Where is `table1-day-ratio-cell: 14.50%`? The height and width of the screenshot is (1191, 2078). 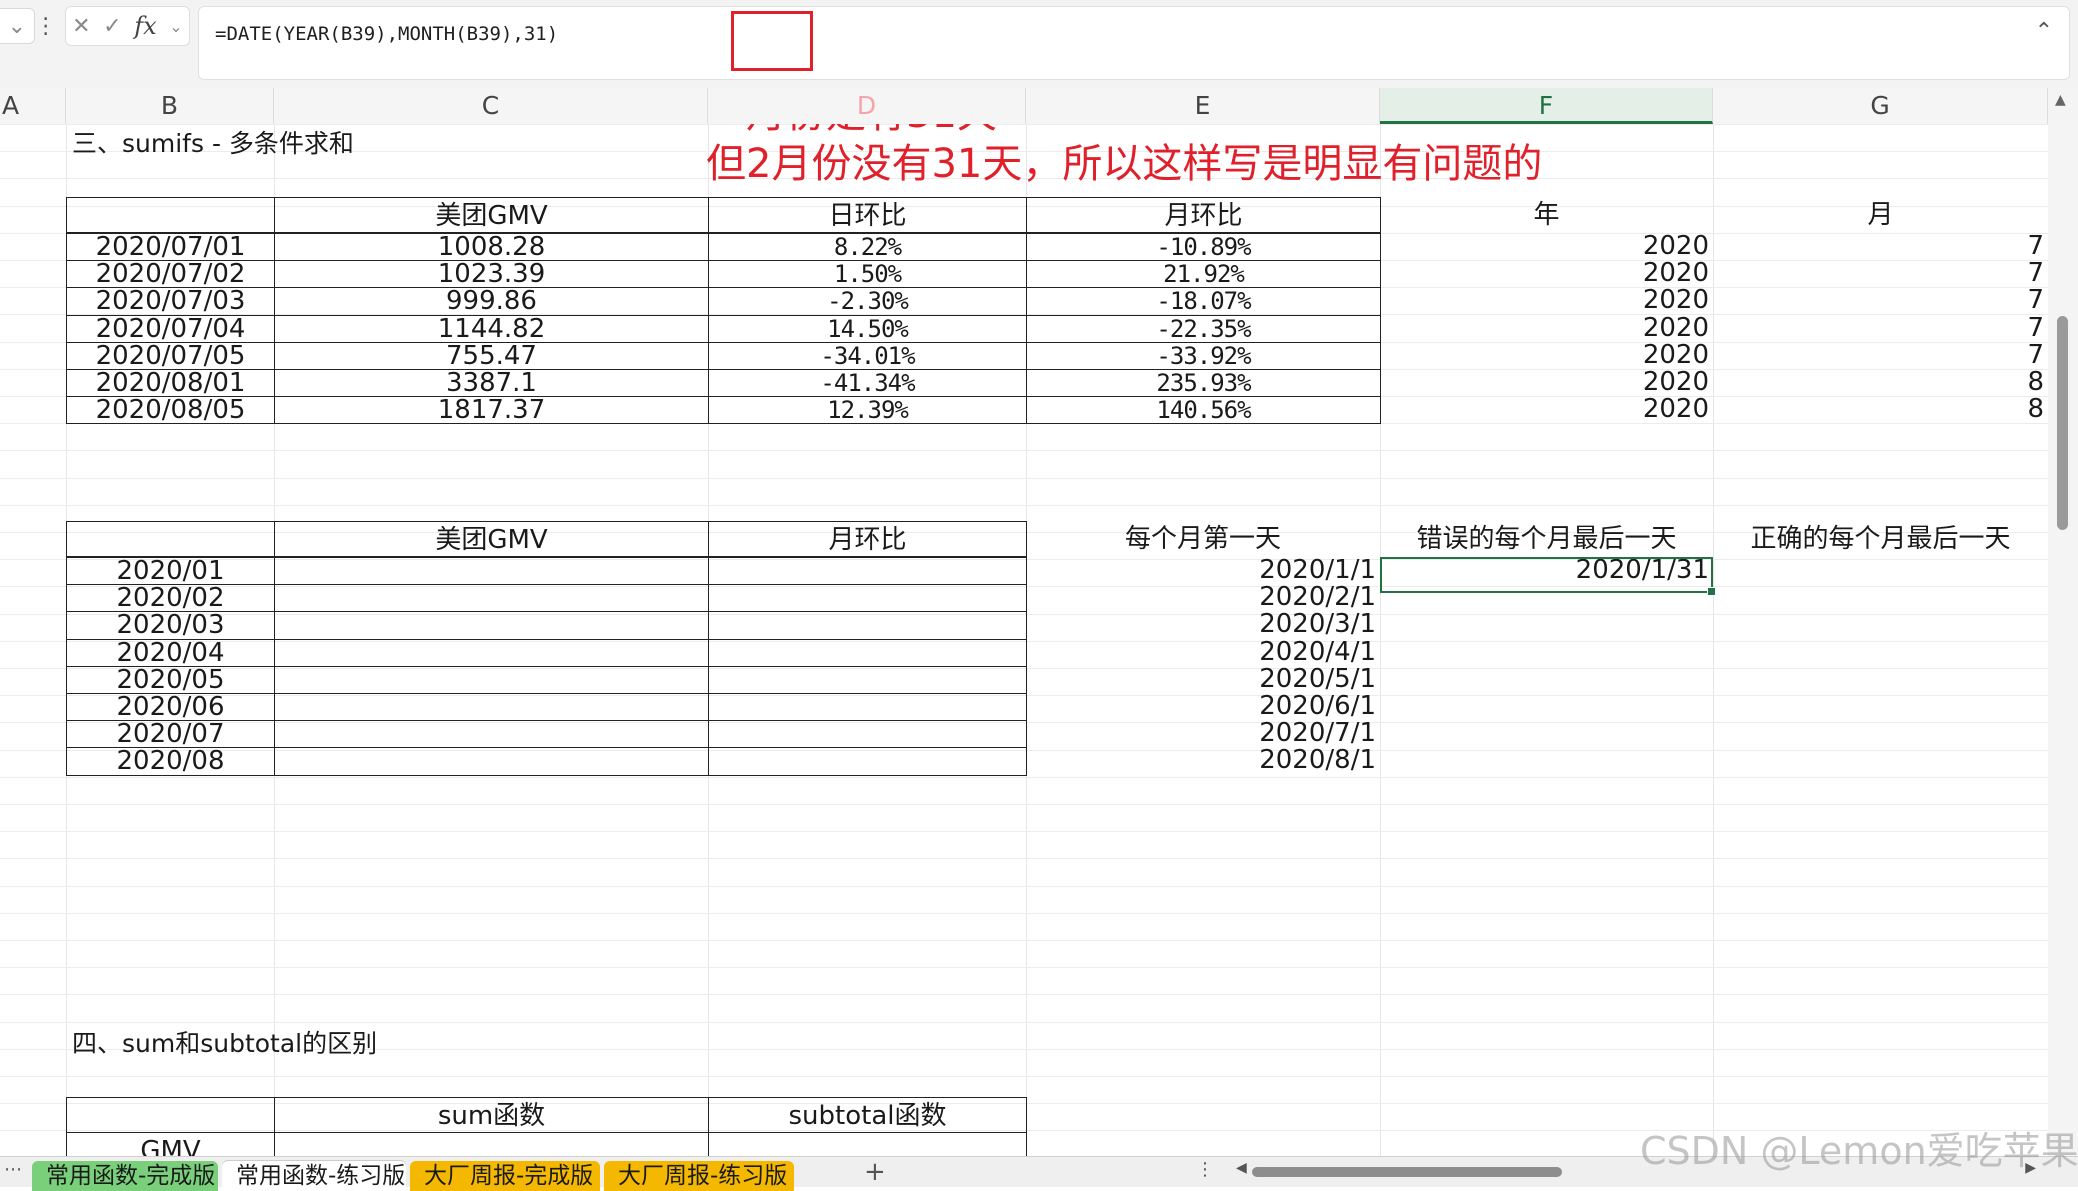
table1-day-ratio-cell: 14.50% is located at coordinates (867, 328).